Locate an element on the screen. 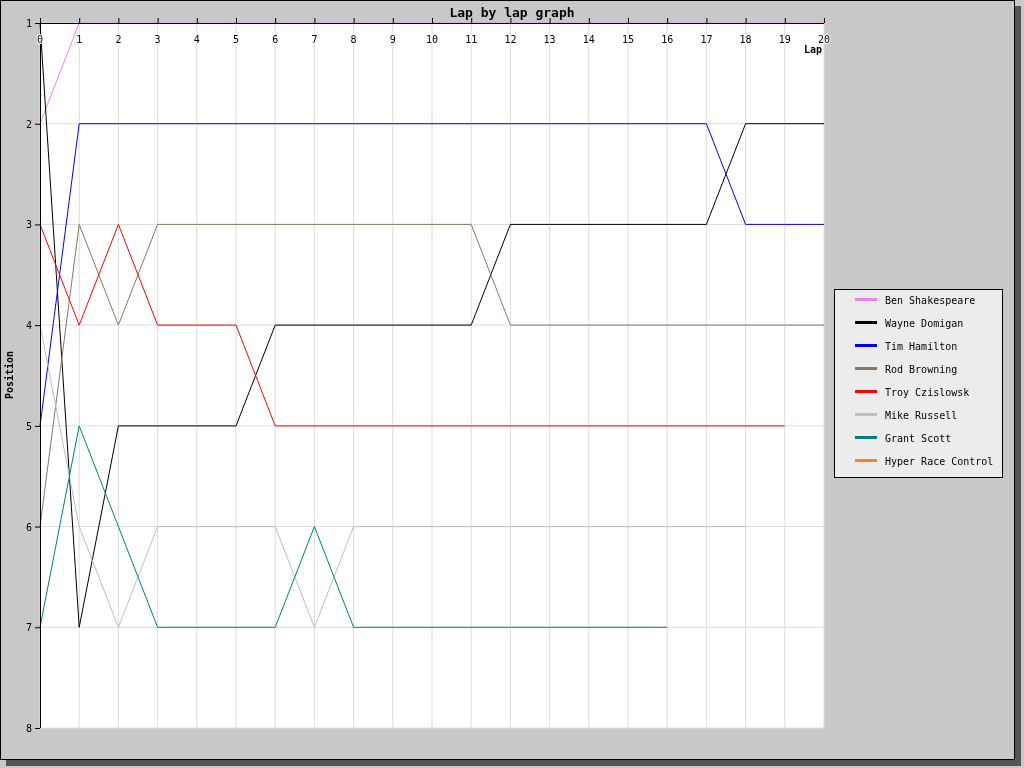 Image resolution: width=1024 pixels, height=768 pixels. legend-label: Grant Scott is located at coordinates (918, 438).